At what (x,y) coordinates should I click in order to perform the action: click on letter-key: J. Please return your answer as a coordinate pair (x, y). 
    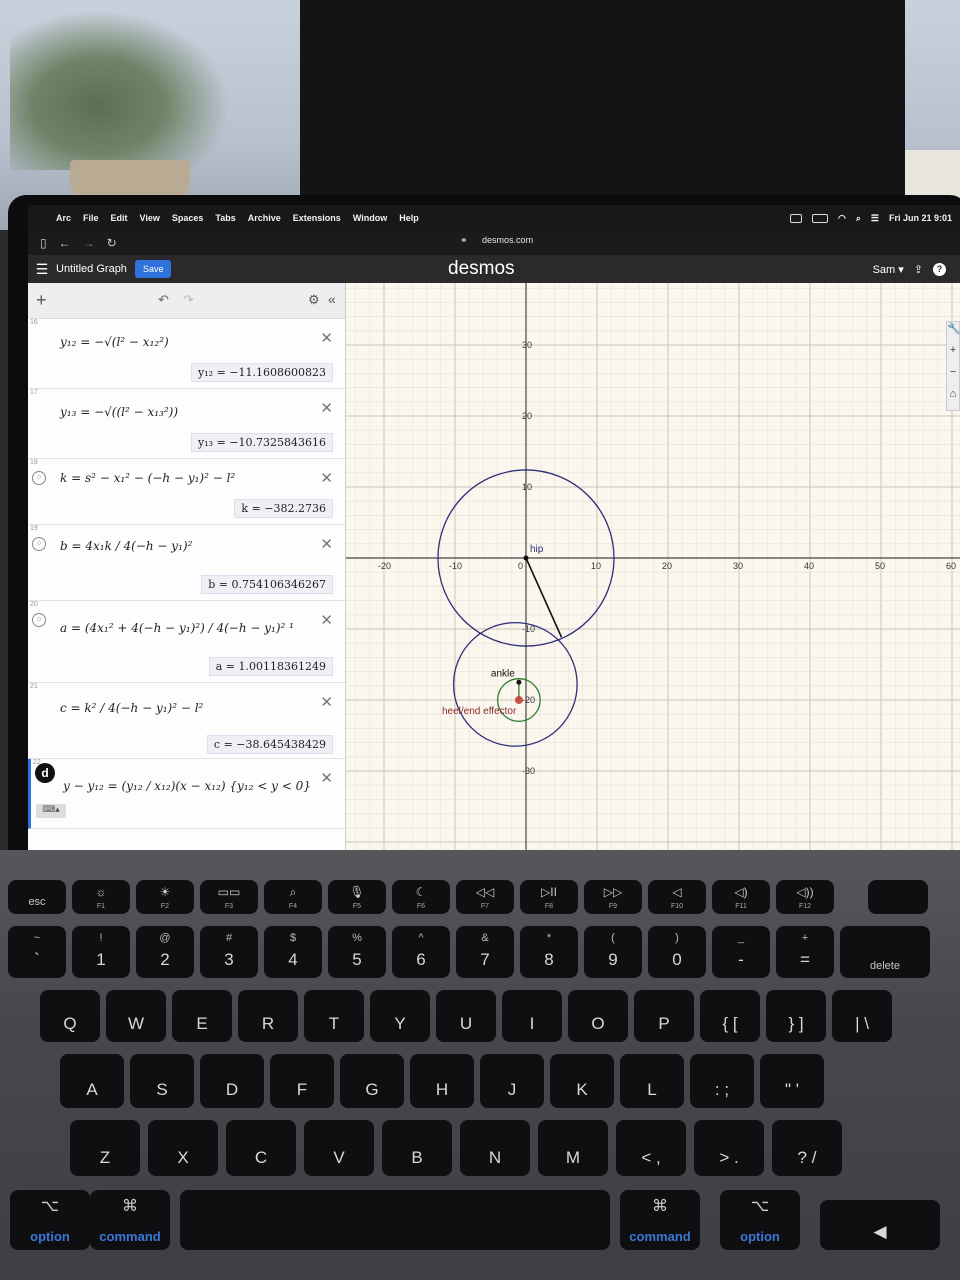
    Looking at the image, I should click on (512, 1081).